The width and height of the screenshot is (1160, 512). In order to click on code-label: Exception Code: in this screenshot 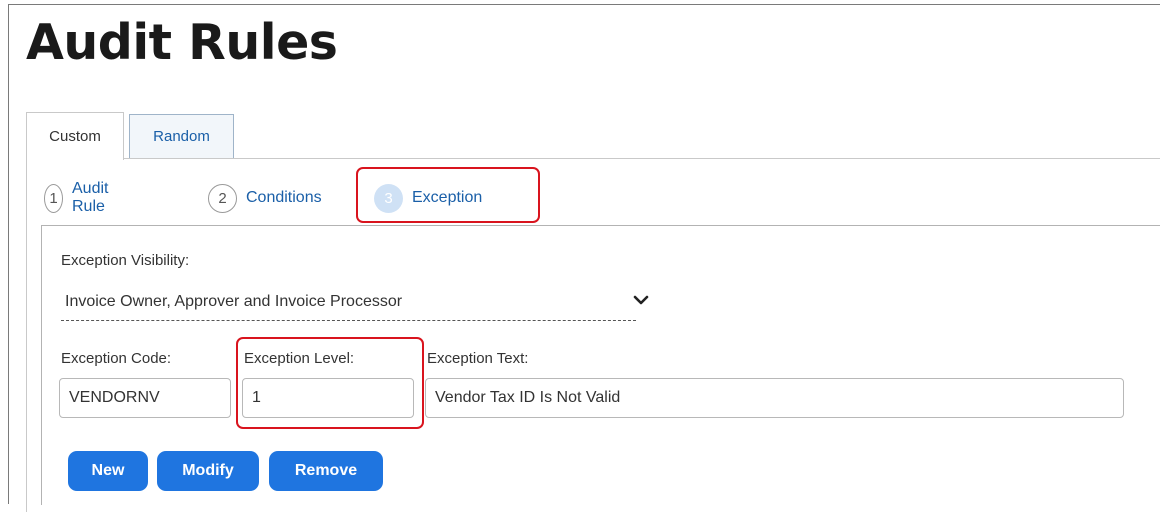, I will do `click(116, 358)`.